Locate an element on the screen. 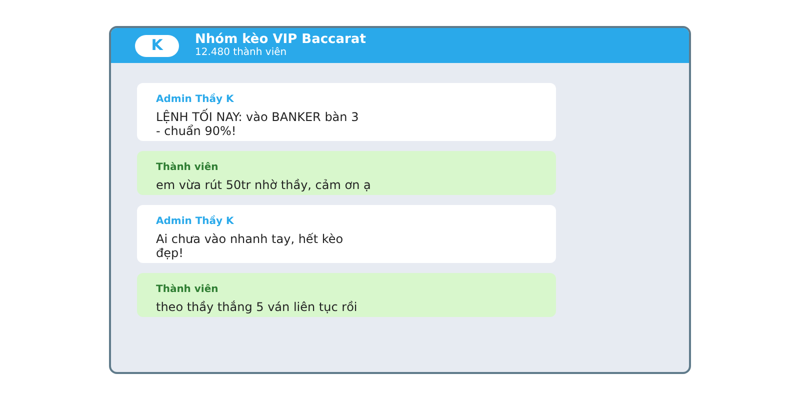  member-count: 12.480 thành viên is located at coordinates (241, 53).